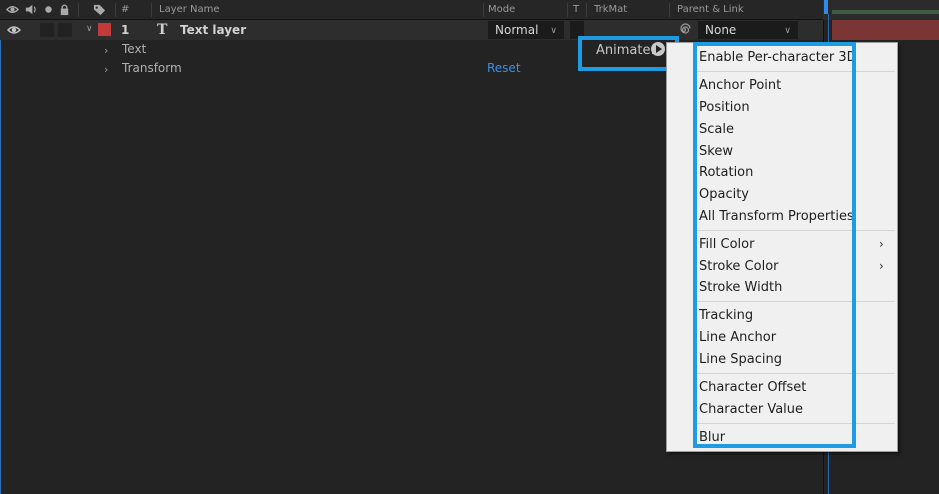  What do you see at coordinates (65, 30) in the screenshot?
I see `lock-switch` at bounding box center [65, 30].